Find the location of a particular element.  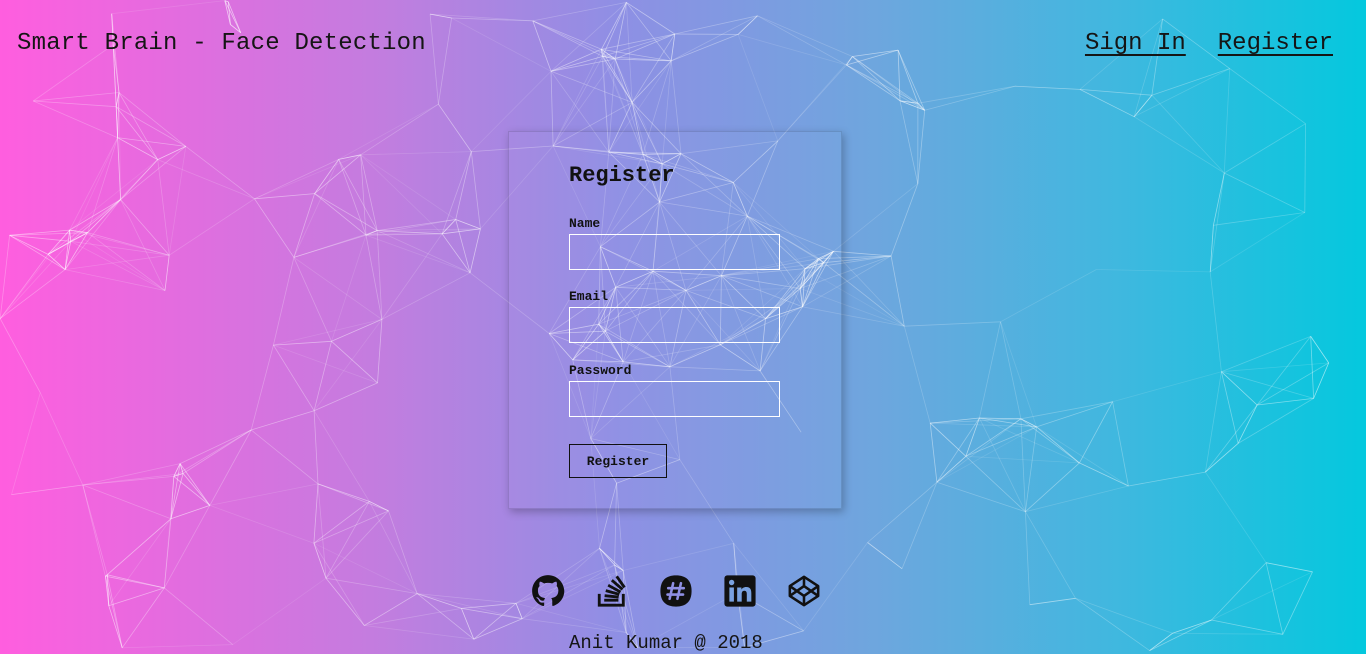

linkedin-icon is located at coordinates (740, 591).